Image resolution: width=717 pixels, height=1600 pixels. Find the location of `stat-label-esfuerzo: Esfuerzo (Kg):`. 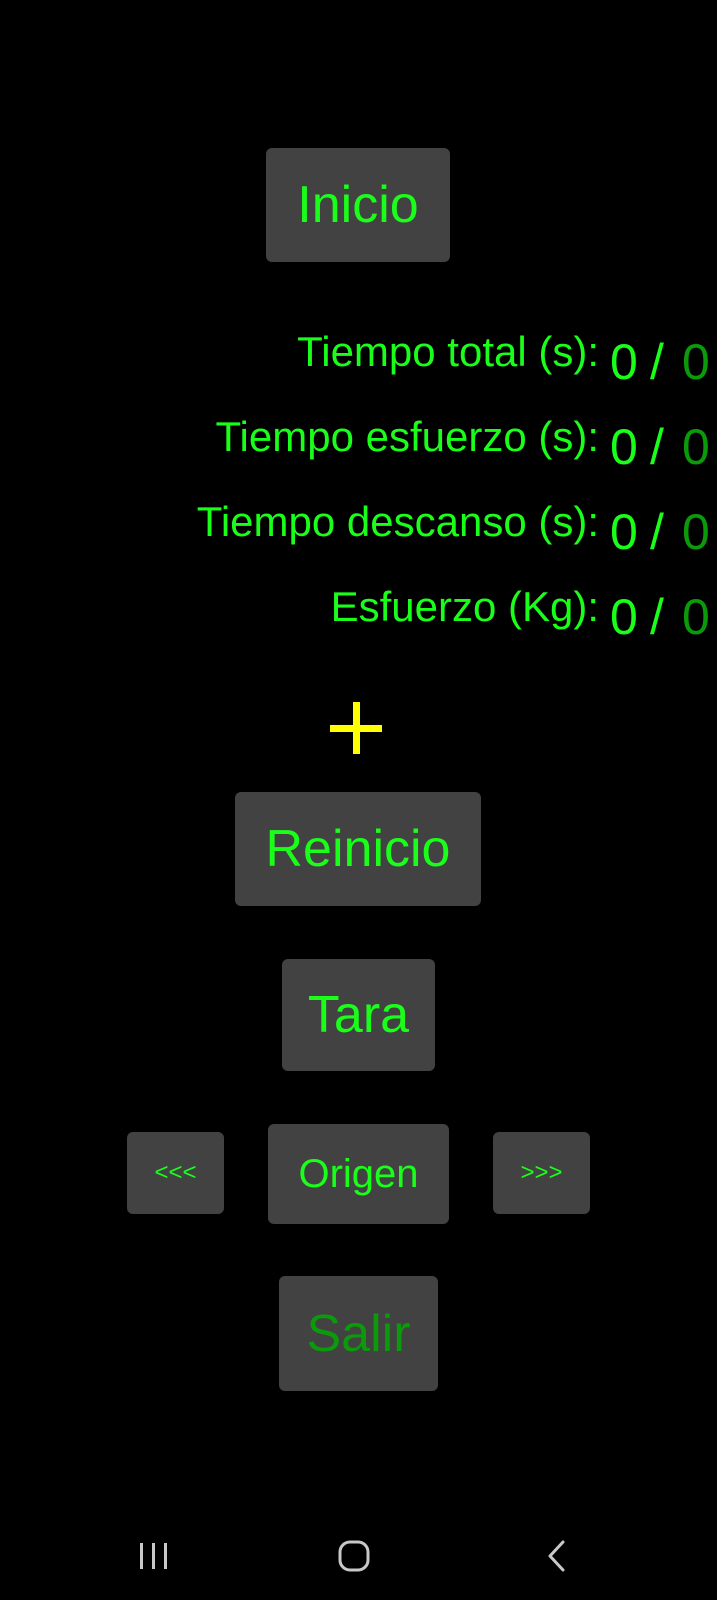

stat-label-esfuerzo: Esfuerzo (Kg): is located at coordinates (464, 606).